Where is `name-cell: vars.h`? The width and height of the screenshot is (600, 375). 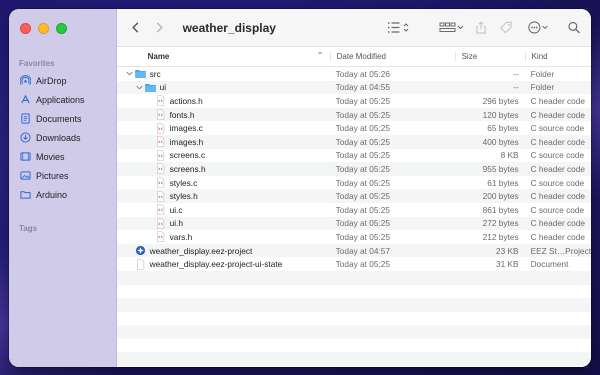 name-cell: vars.h is located at coordinates (223, 236).